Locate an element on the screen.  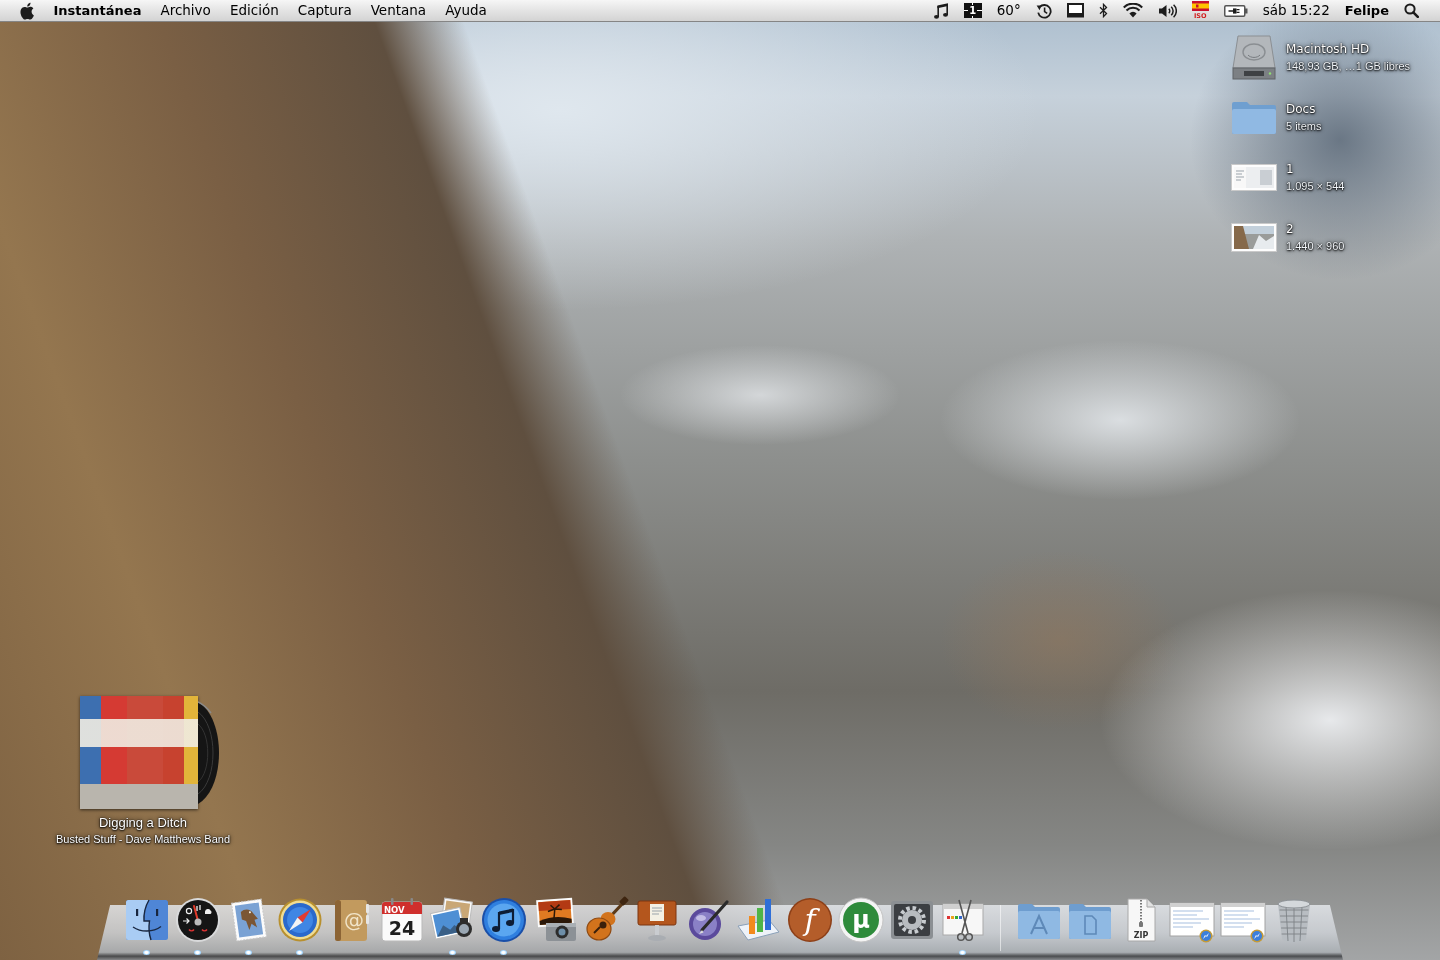
user-menu: Felipe is located at coordinates (1366, 10).